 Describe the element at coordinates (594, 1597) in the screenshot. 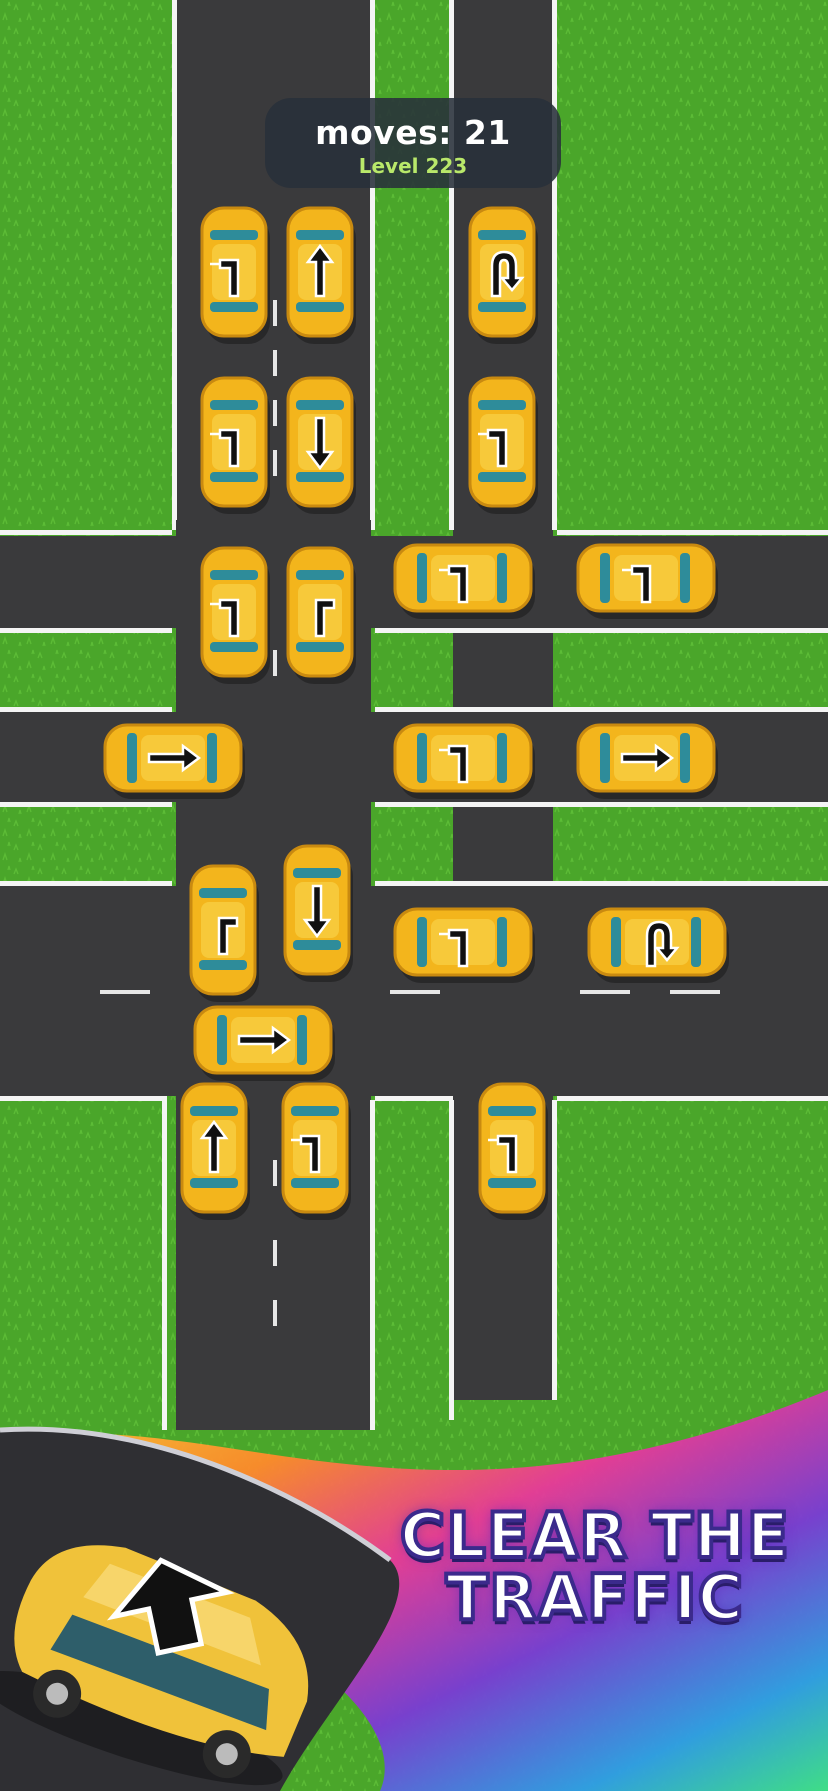

I see `promo-line-2: TRAFFIC` at that location.